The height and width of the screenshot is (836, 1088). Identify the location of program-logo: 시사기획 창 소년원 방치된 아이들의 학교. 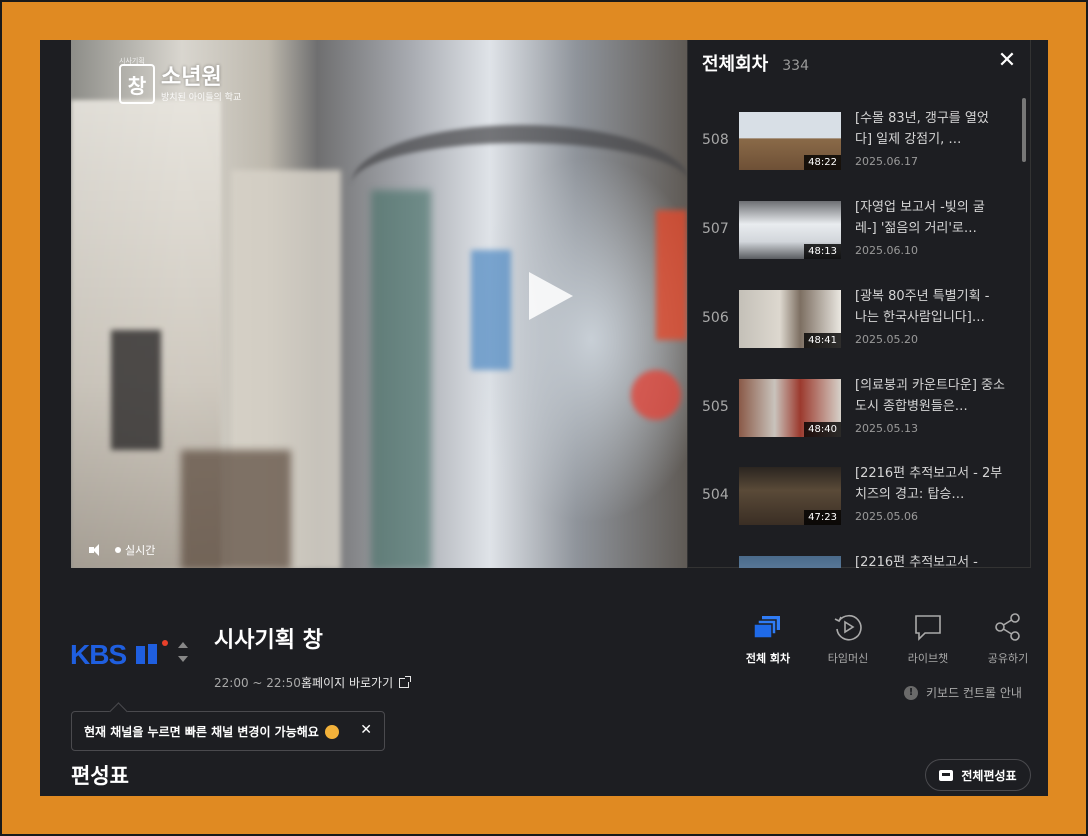
(180, 80).